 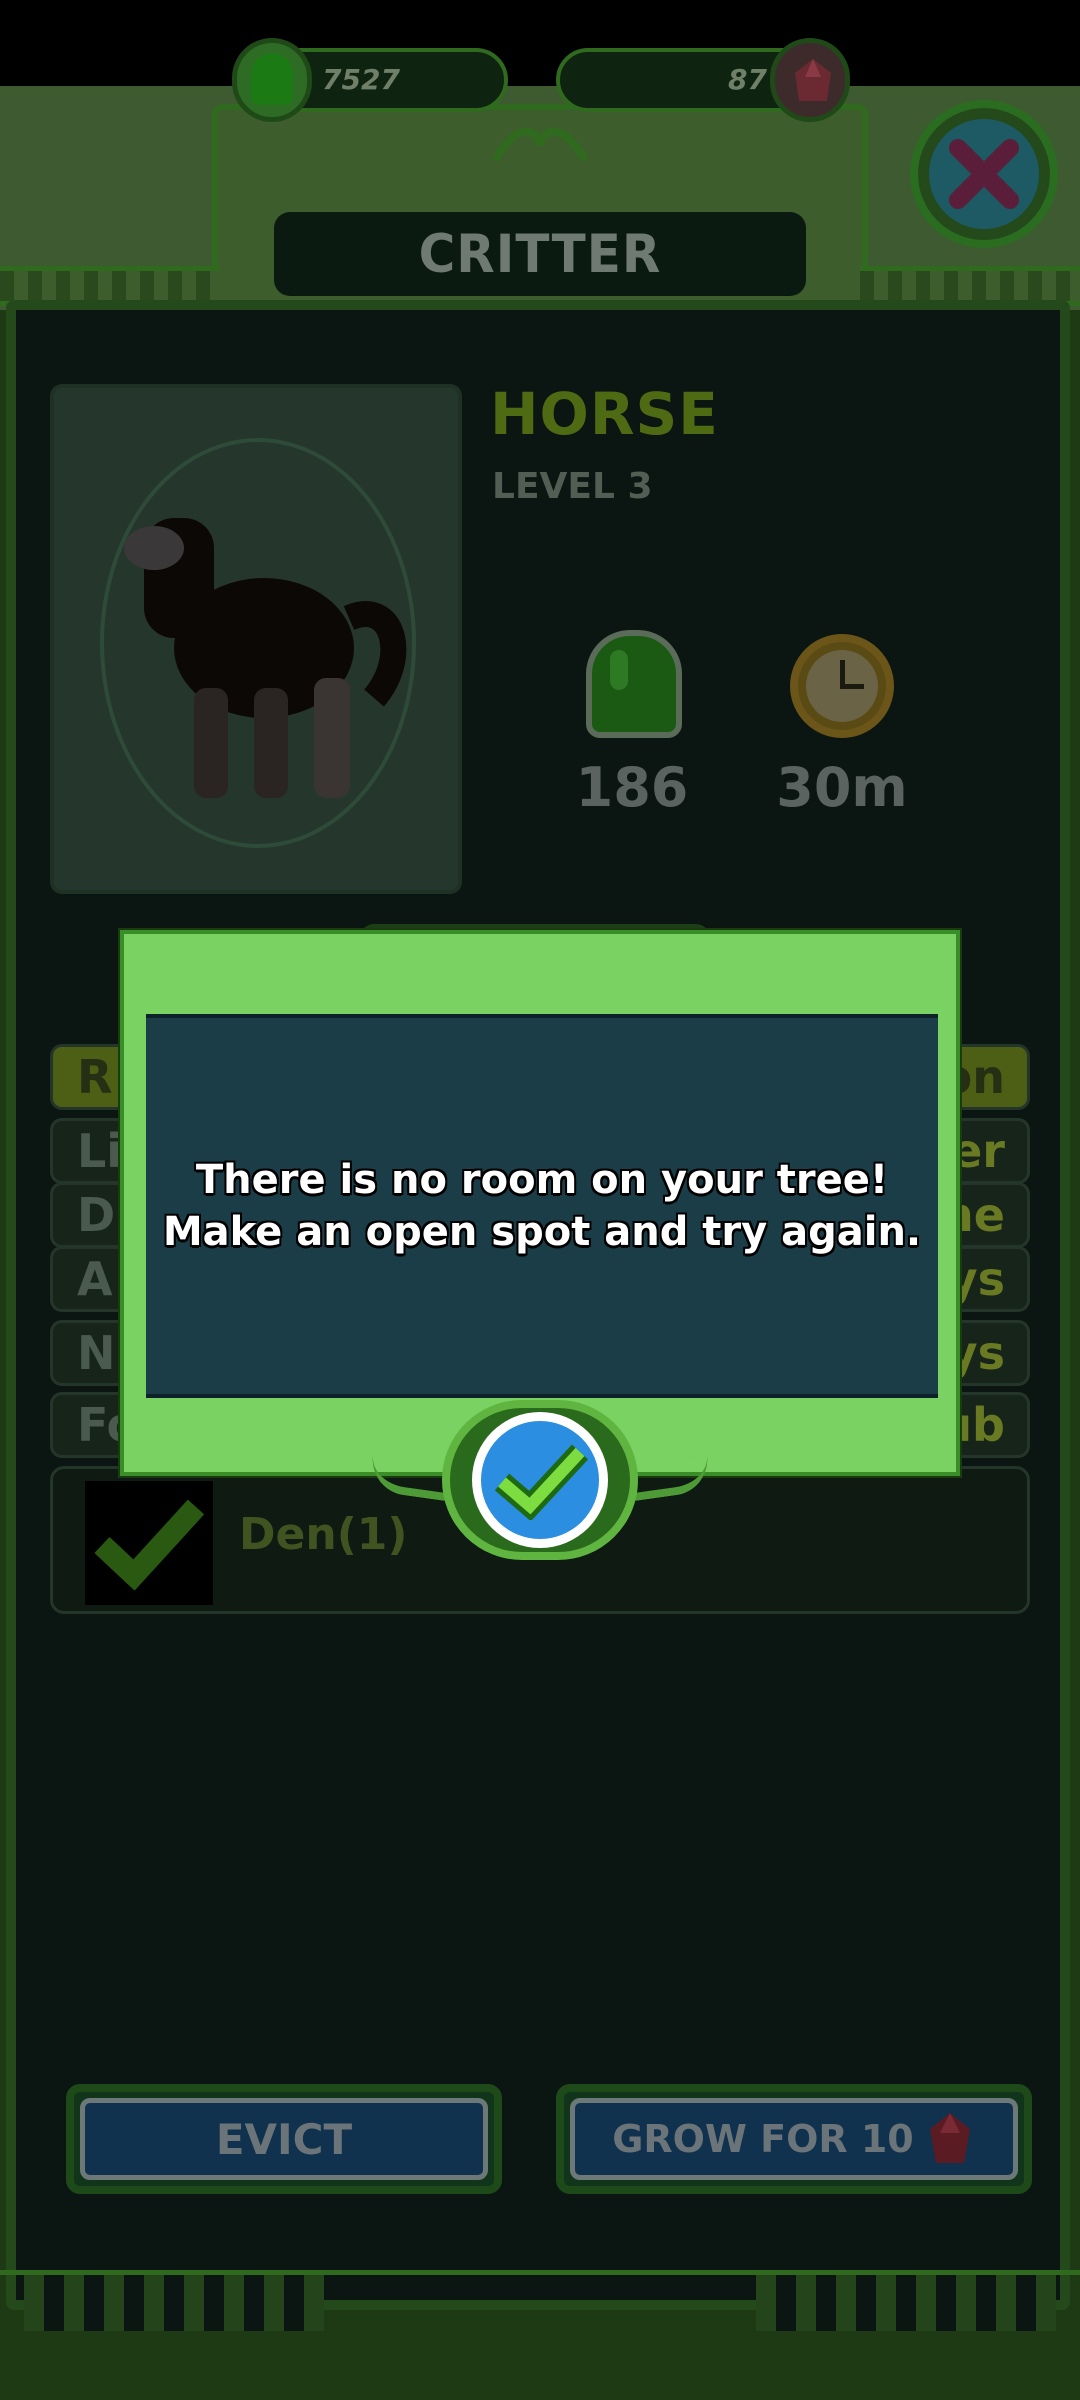 I want to click on footer-decoration, so click(x=540, y=2300).